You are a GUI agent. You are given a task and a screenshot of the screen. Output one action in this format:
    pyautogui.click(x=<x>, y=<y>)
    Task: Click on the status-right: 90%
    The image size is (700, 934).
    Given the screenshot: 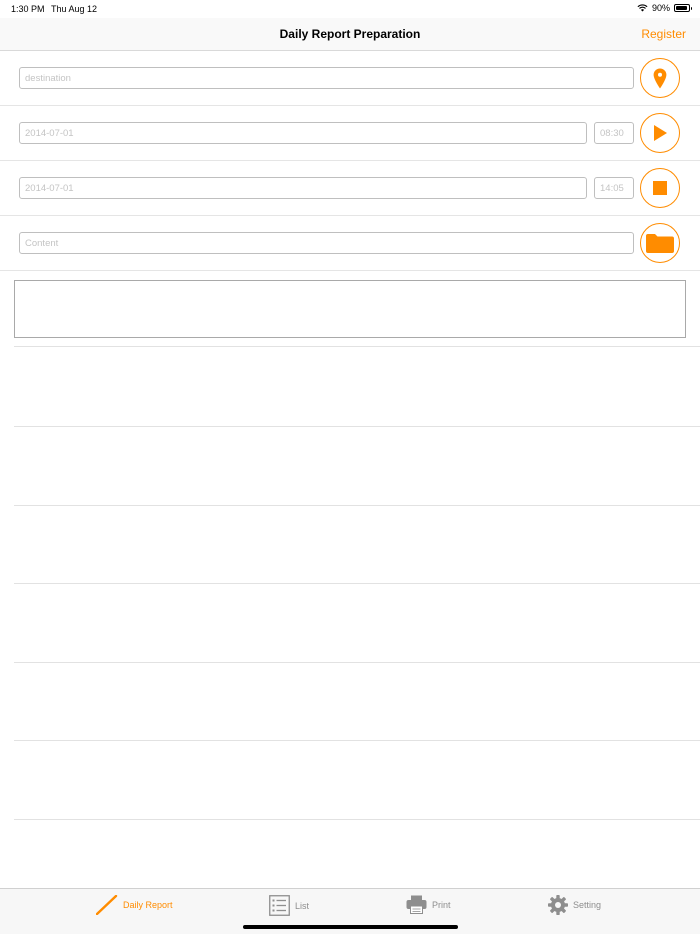 What is the action you would take?
    pyautogui.click(x=664, y=8)
    